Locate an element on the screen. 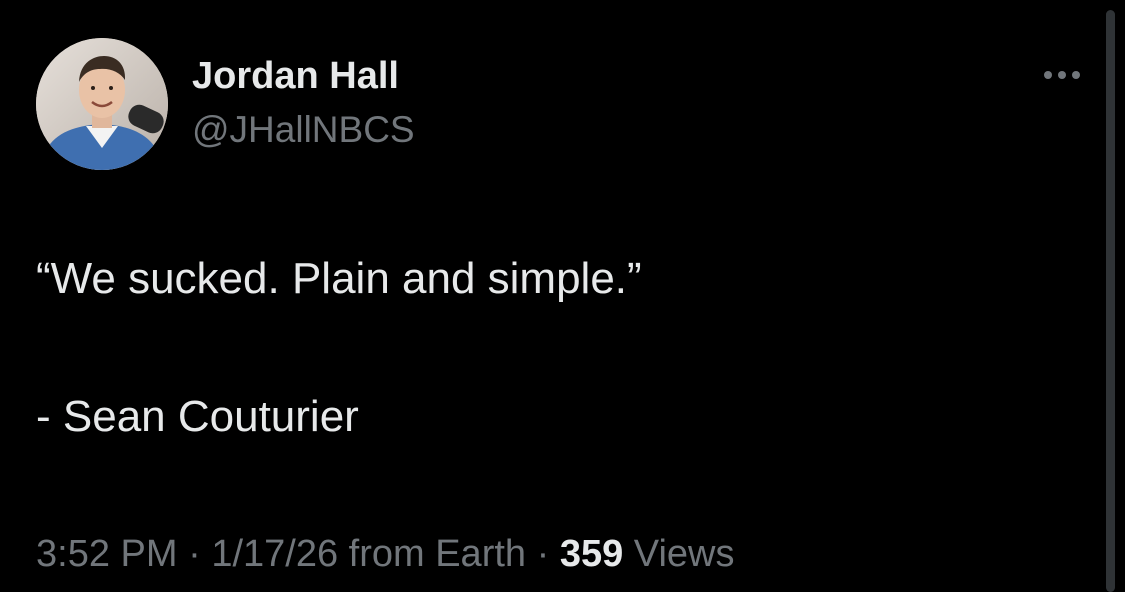 This screenshot has height=592, width=1125. author-avatar is located at coordinates (102, 104).